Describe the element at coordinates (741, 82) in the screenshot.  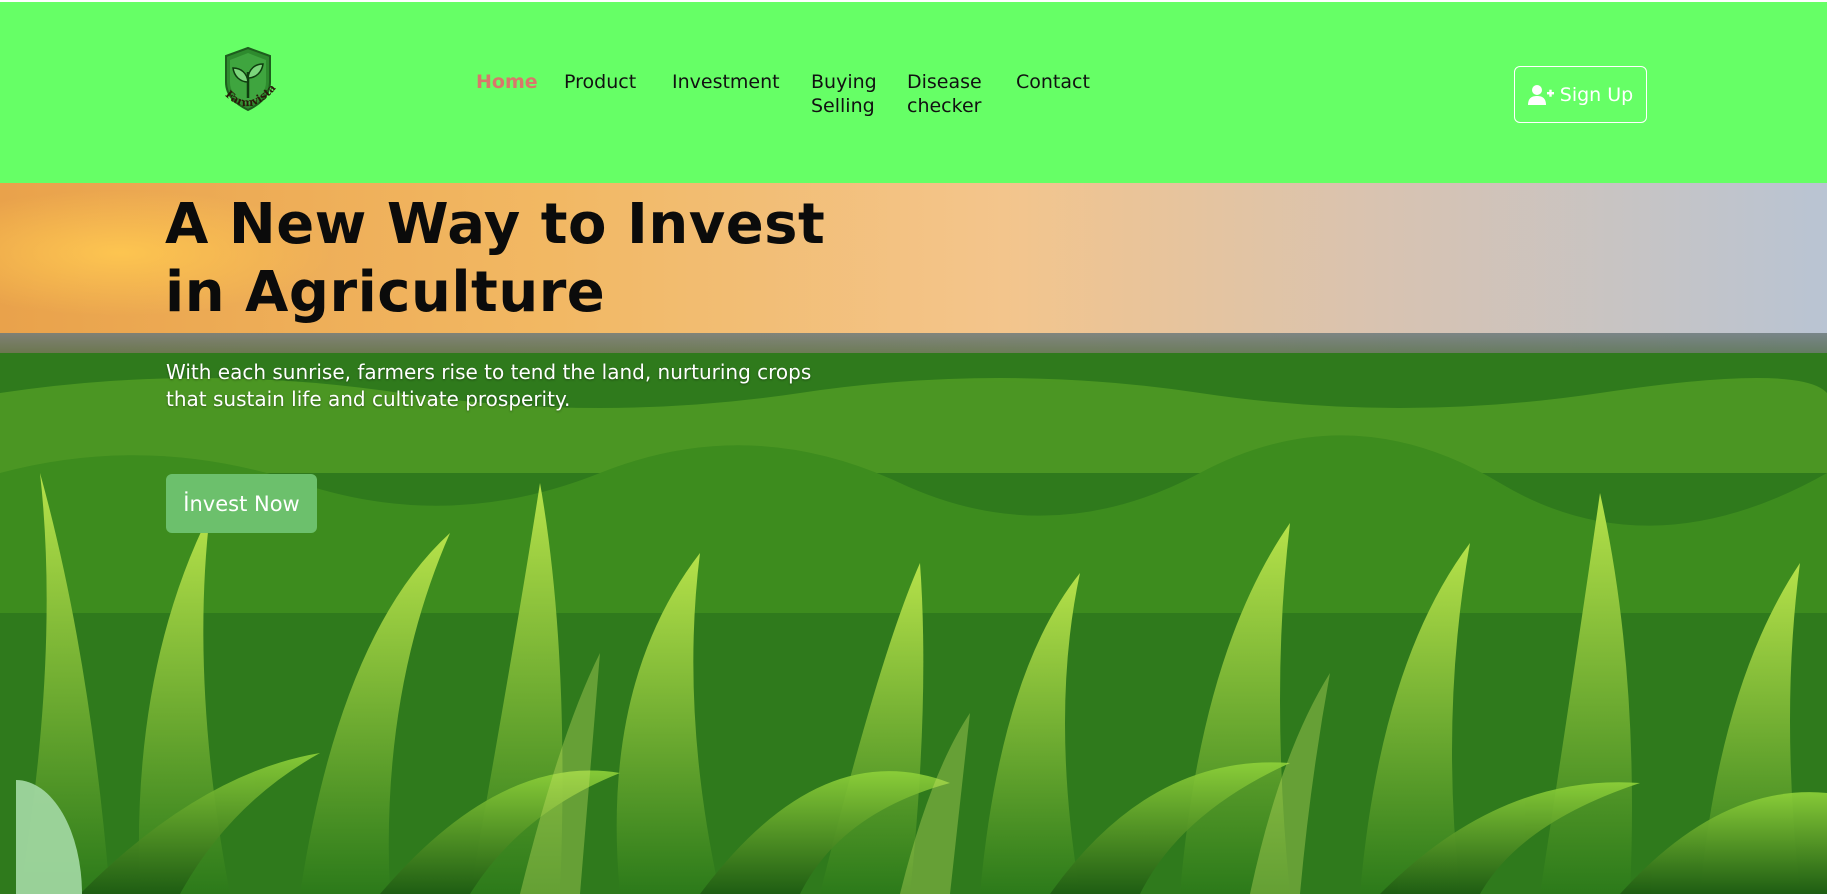
I see `nav-investment: Investment` at that location.